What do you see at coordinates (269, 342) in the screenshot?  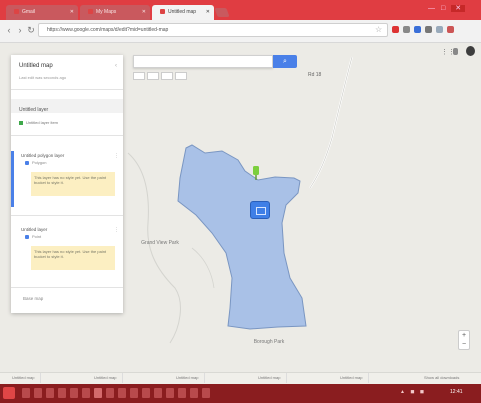 I see `place-label: Borough Park` at bounding box center [269, 342].